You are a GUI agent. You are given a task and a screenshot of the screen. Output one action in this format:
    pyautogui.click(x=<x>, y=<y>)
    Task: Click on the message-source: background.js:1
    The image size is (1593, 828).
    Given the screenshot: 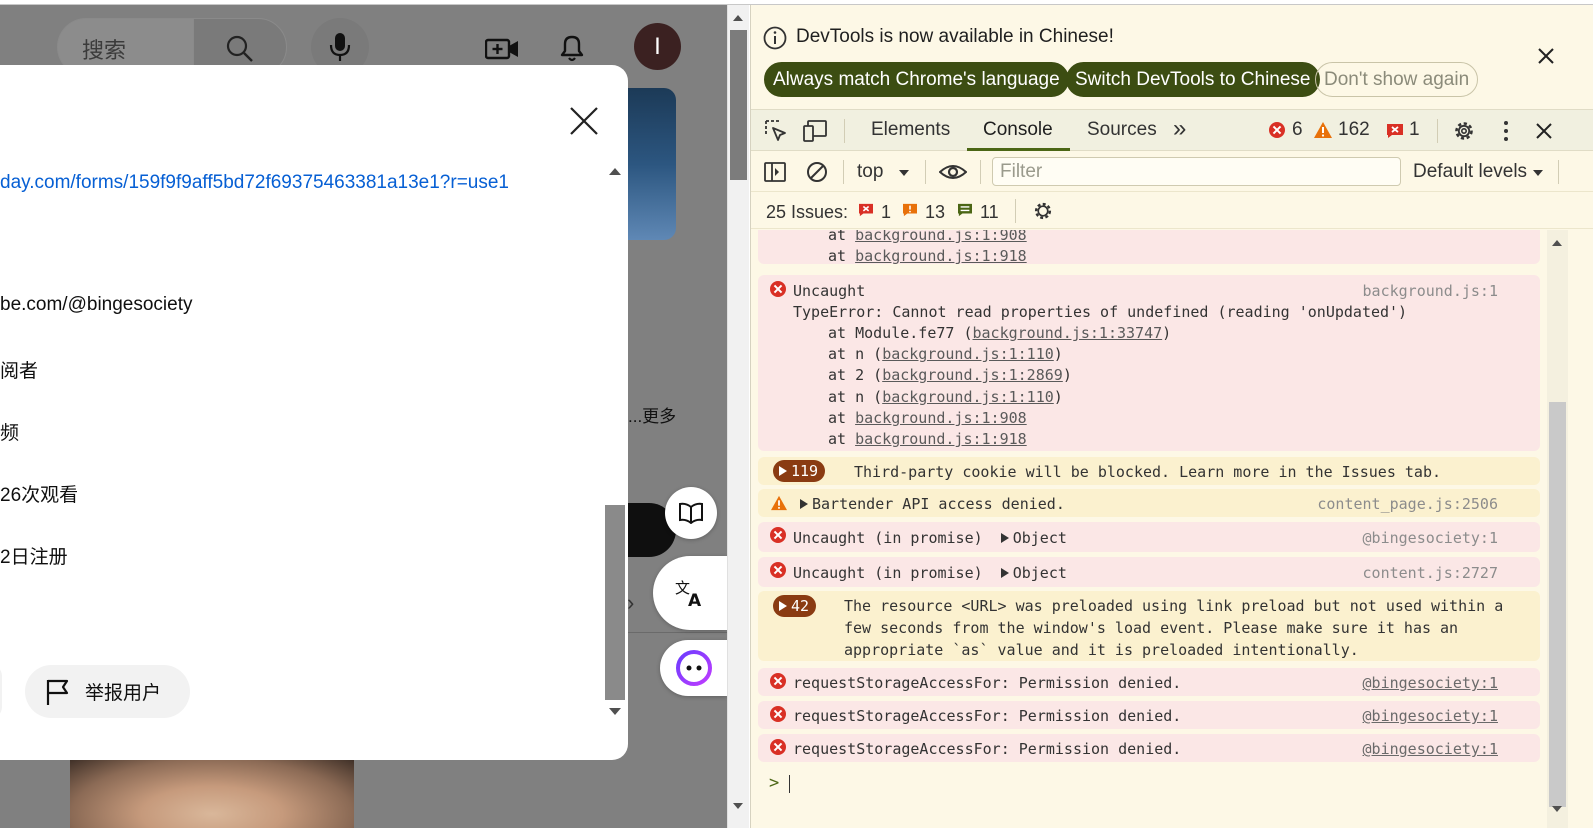 What is the action you would take?
    pyautogui.click(x=1430, y=291)
    